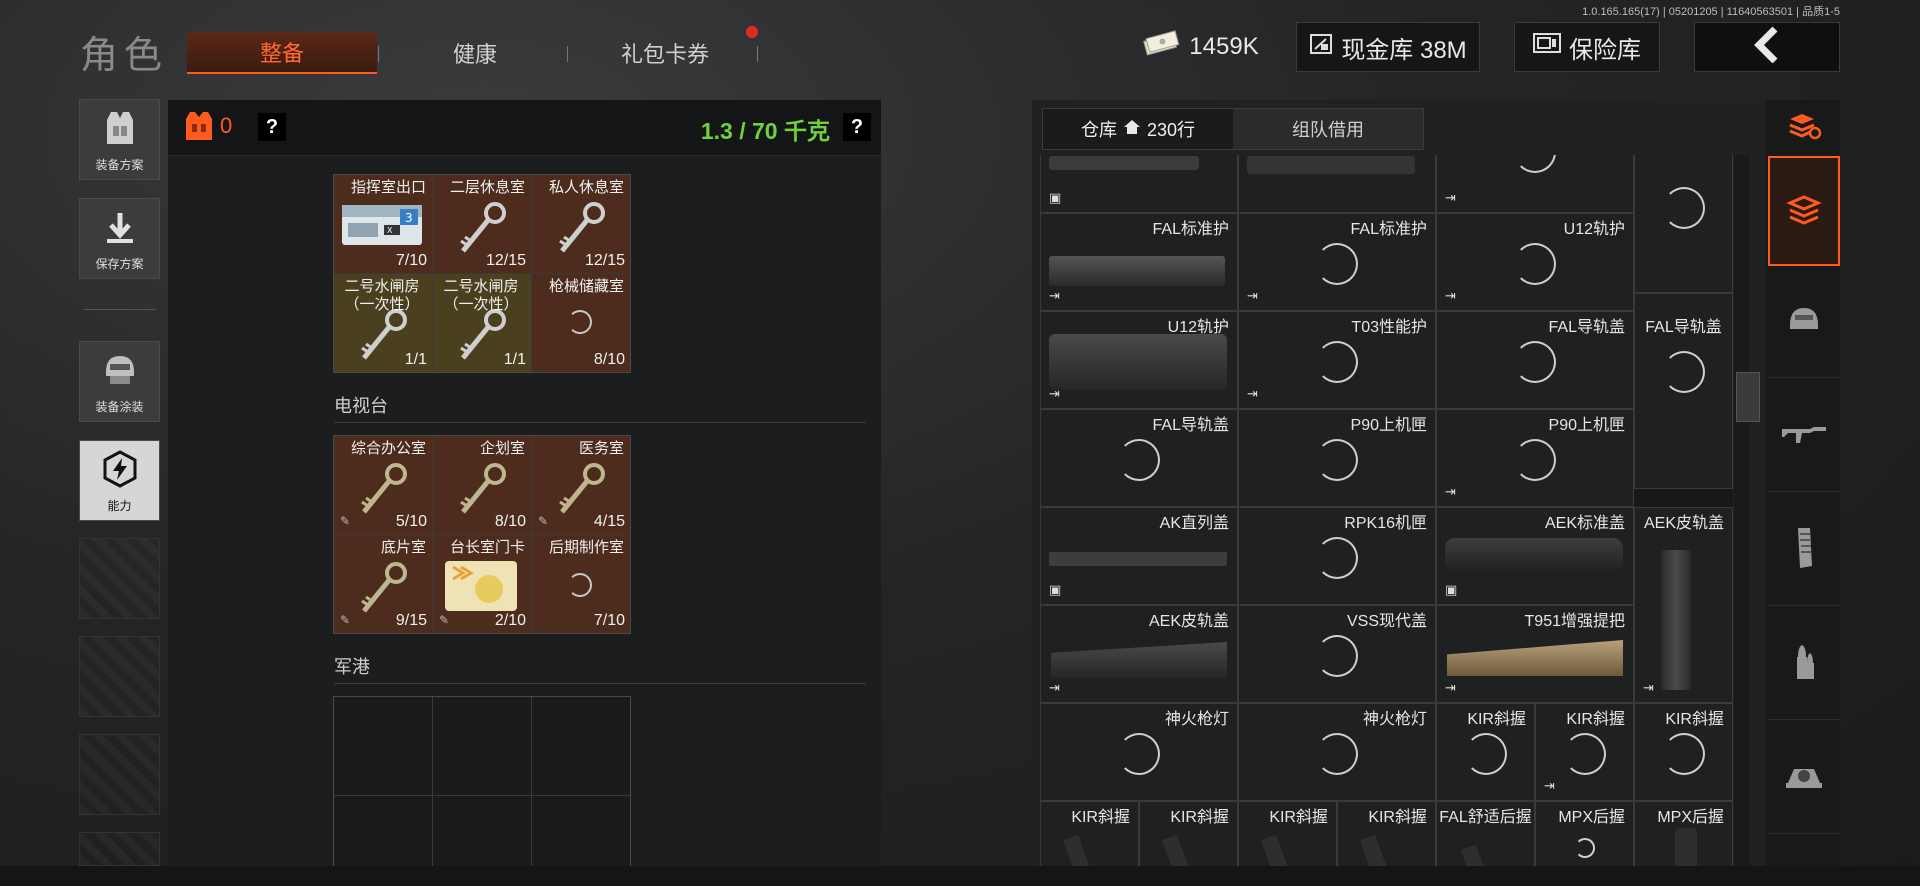  What do you see at coordinates (1804, 551) in the screenshot?
I see `category-magazines` at bounding box center [1804, 551].